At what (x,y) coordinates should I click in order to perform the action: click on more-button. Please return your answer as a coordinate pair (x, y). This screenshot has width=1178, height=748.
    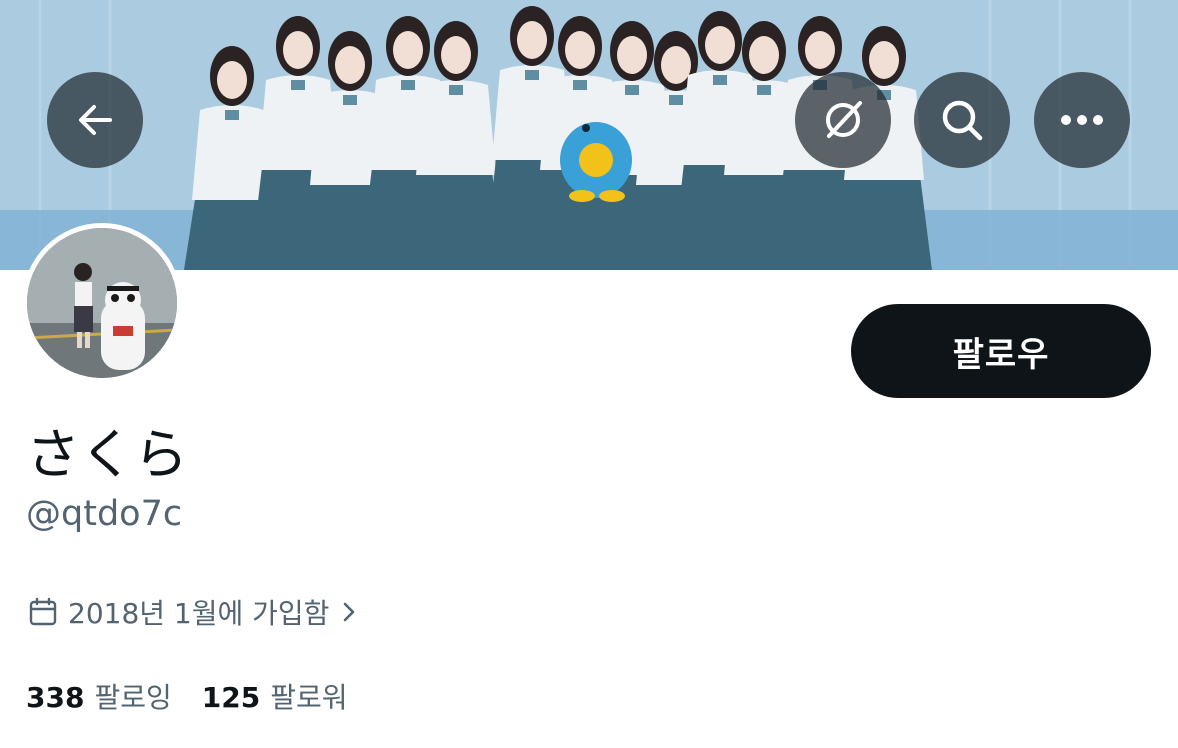
    Looking at the image, I should click on (1082, 120).